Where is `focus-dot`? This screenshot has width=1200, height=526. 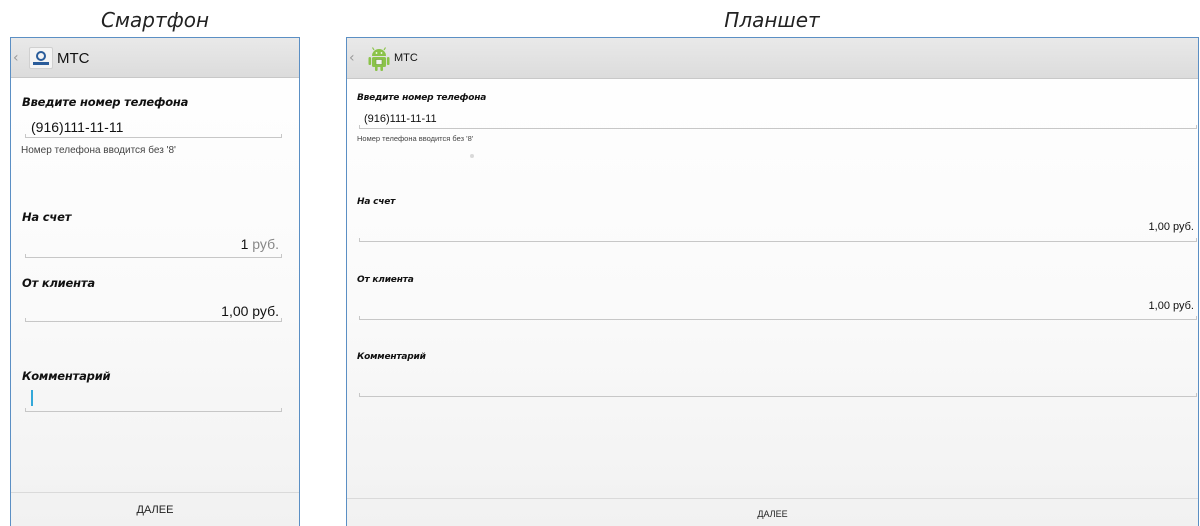
focus-dot is located at coordinates (472, 156).